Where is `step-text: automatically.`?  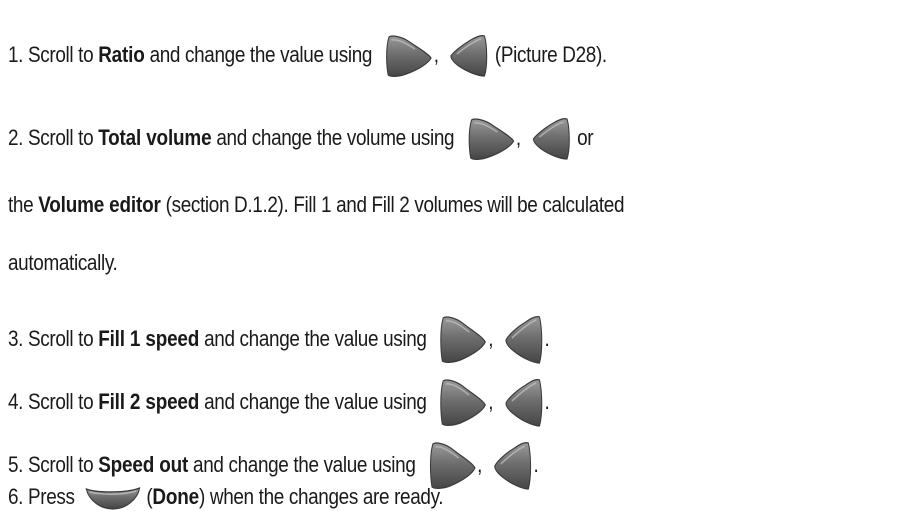 step-text: automatically. is located at coordinates (63, 262).